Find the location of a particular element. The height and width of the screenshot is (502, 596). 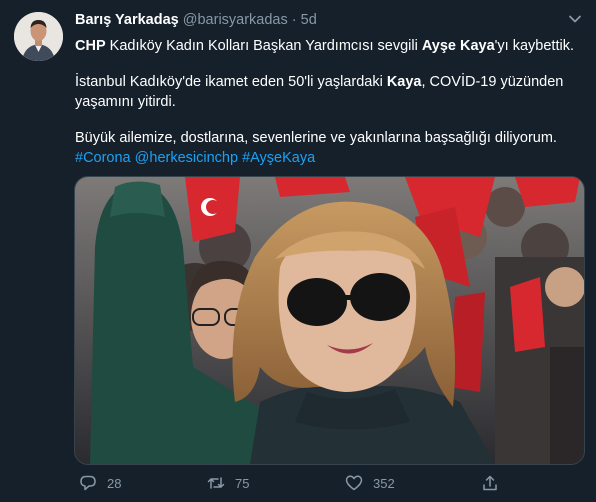

hashtag-corona: #Corona is located at coordinates (103, 158).